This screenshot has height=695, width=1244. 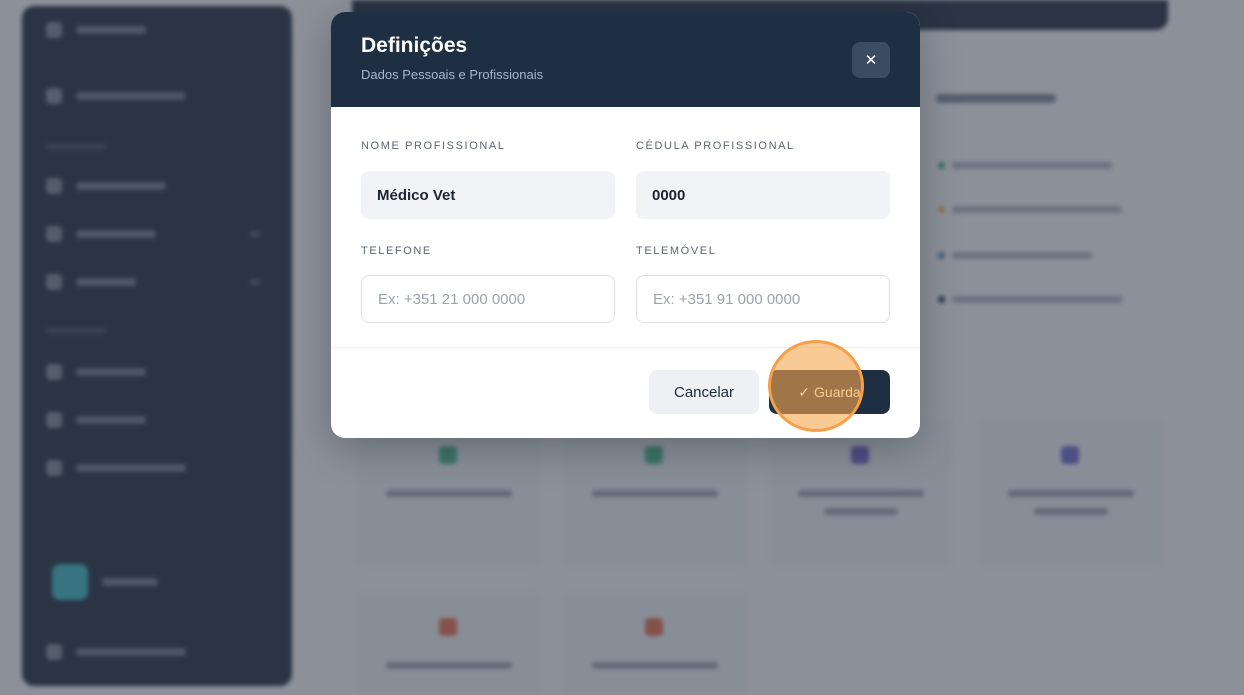 What do you see at coordinates (488, 299) in the screenshot?
I see `telefone-input: Ex: +351 21 000 0000` at bounding box center [488, 299].